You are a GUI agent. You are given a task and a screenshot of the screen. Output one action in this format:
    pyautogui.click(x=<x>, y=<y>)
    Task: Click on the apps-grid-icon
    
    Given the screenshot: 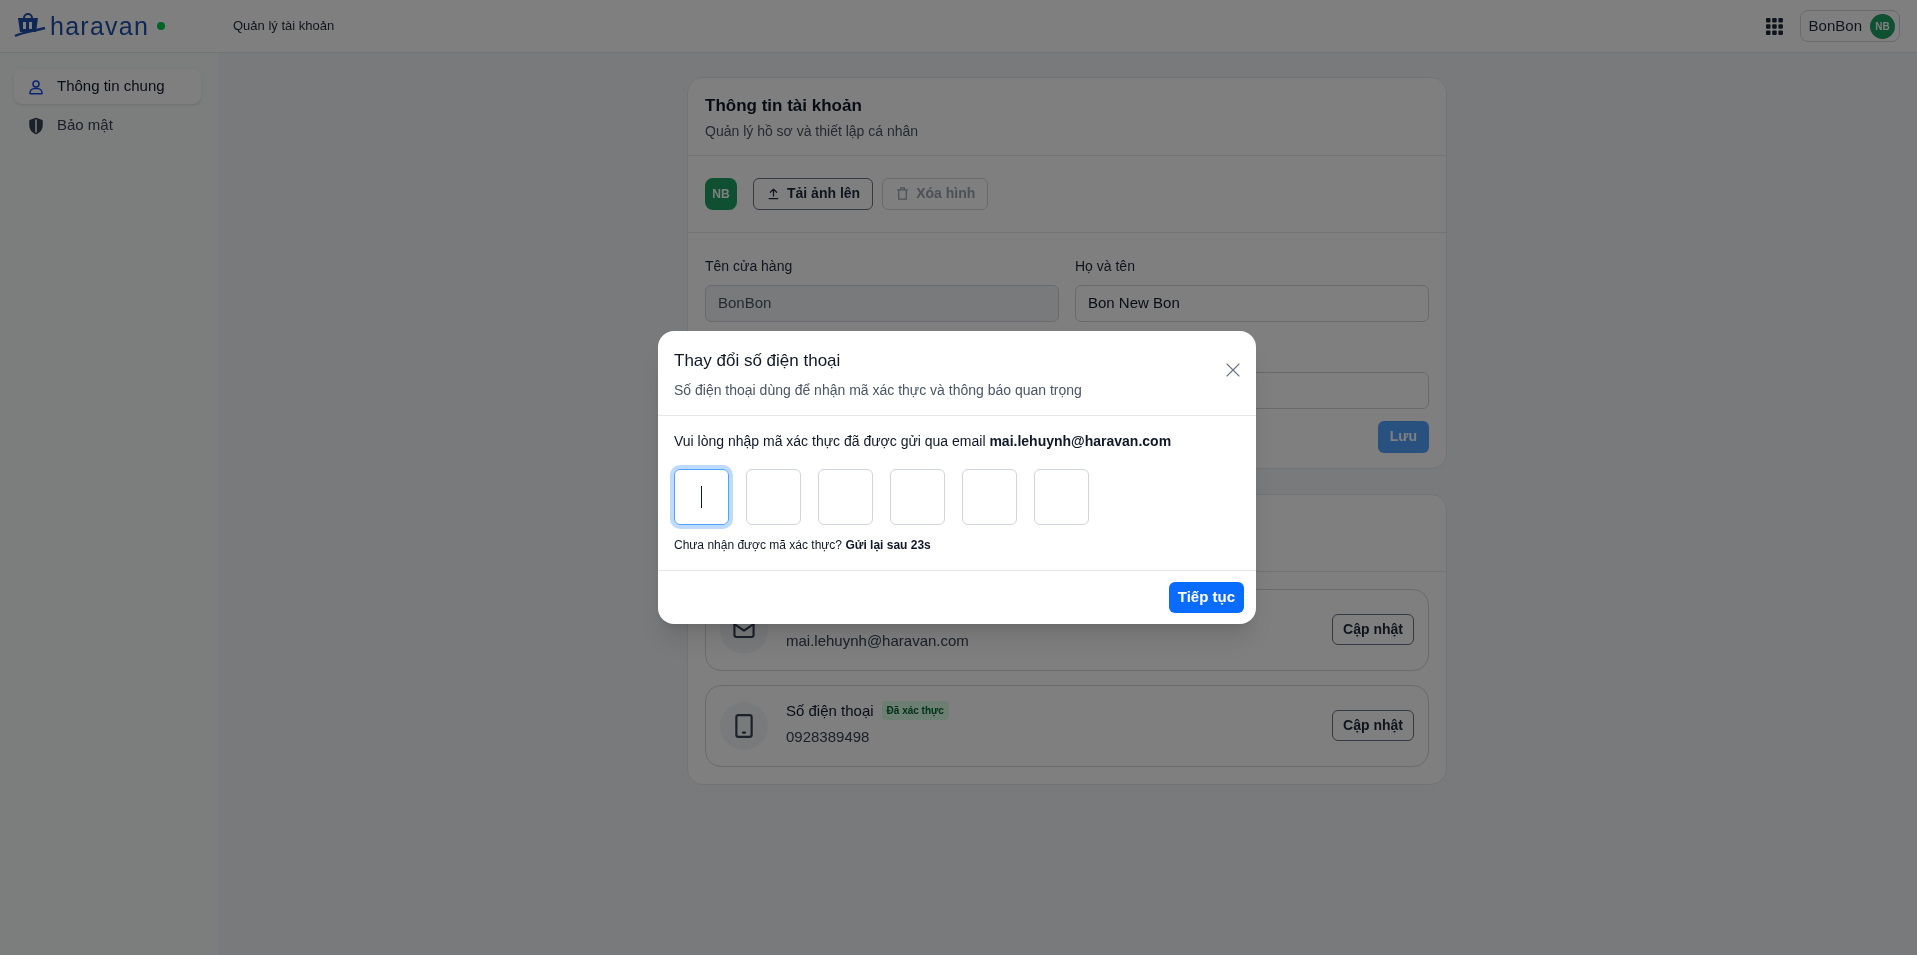 What is the action you would take?
    pyautogui.click(x=1774, y=26)
    